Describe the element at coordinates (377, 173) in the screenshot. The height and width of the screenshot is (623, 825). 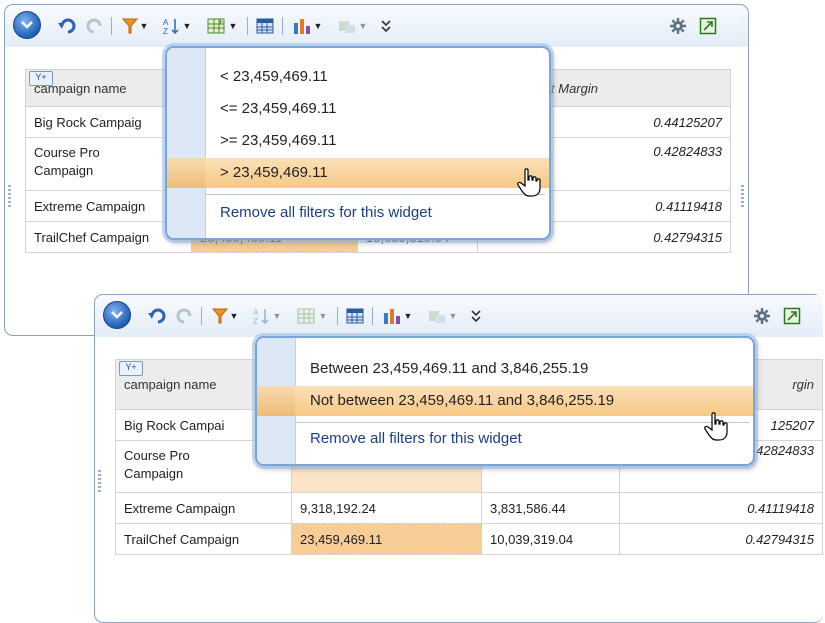
I see `menu-item-greater-than: > 23,459,469.11` at that location.